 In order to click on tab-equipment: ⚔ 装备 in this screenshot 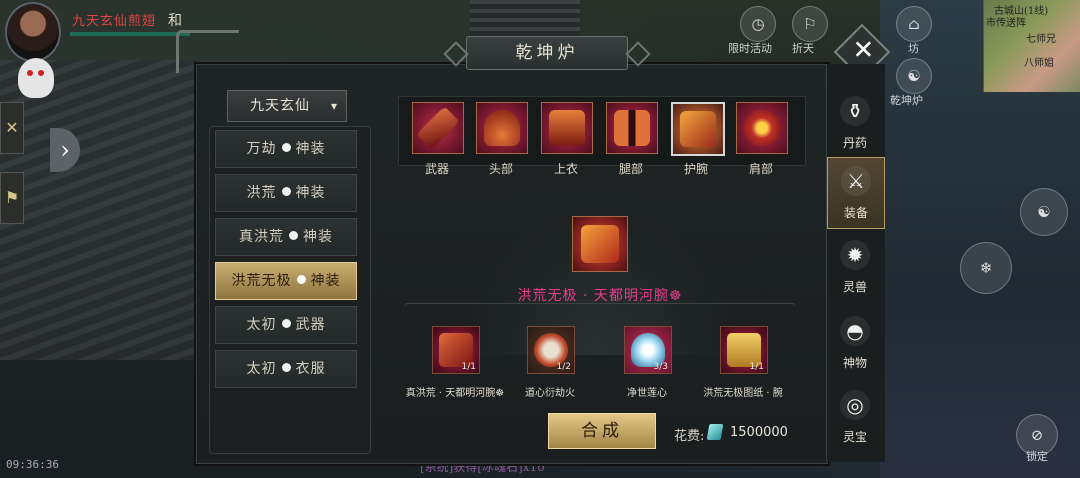, I will do `click(856, 193)`.